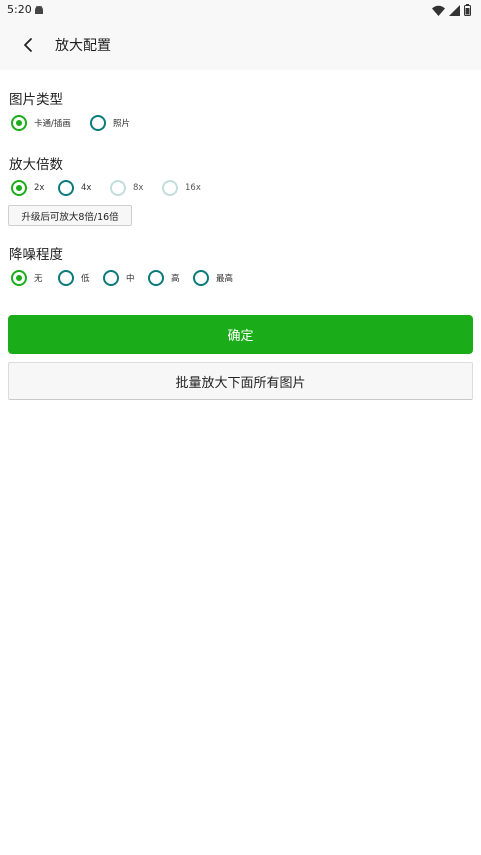 Image resolution: width=481 pixels, height=855 pixels. What do you see at coordinates (36, 100) in the screenshot?
I see `image-type-title: 图片类型` at bounding box center [36, 100].